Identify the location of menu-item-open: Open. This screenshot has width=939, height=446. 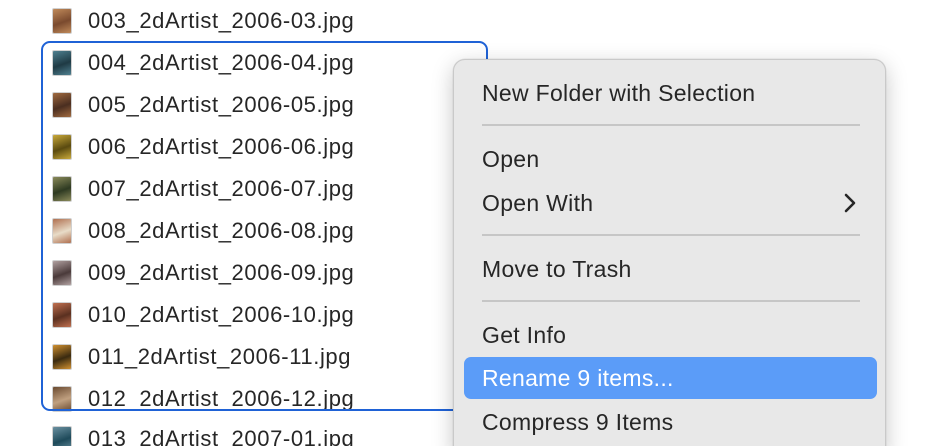
(670, 159).